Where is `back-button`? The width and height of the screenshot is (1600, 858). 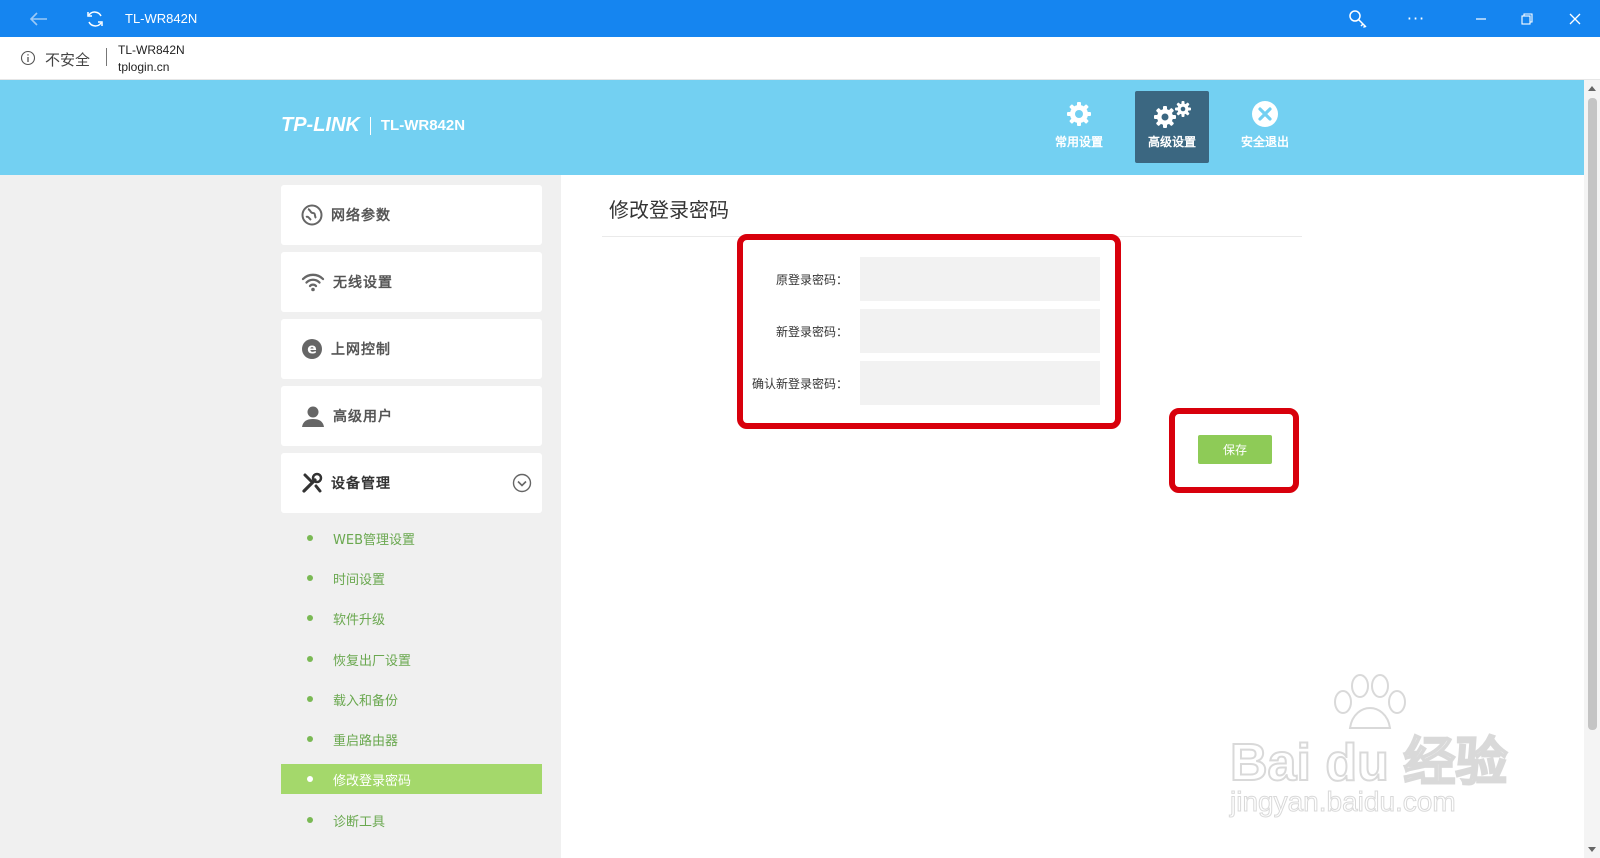 back-button is located at coordinates (39, 18).